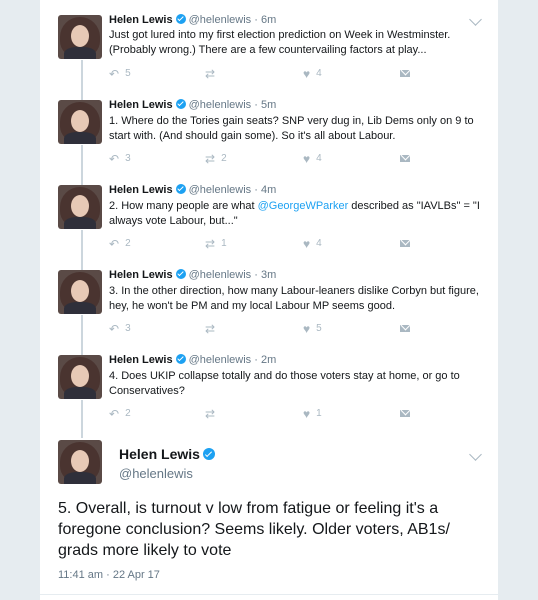 The height and width of the screenshot is (600, 538). I want to click on divider, so click(269, 594).